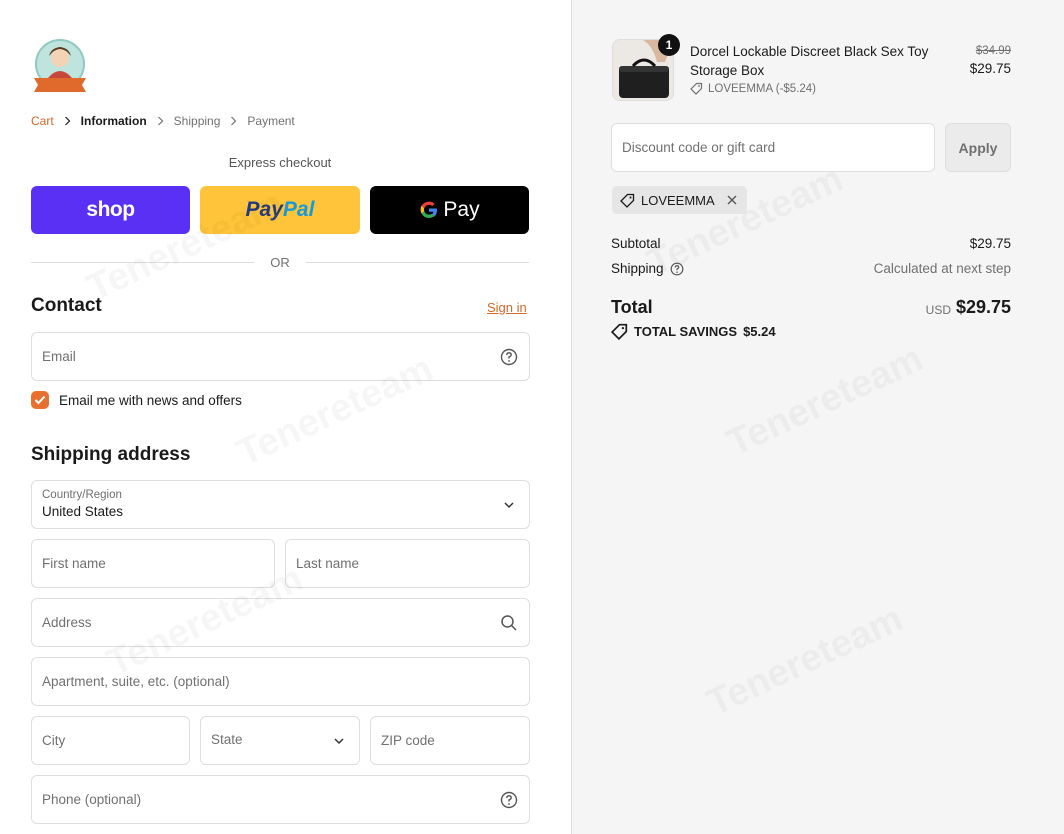  What do you see at coordinates (136, 681) in the screenshot?
I see `apartment-placeholder: Apartment, suite, etc. (optional)` at bounding box center [136, 681].